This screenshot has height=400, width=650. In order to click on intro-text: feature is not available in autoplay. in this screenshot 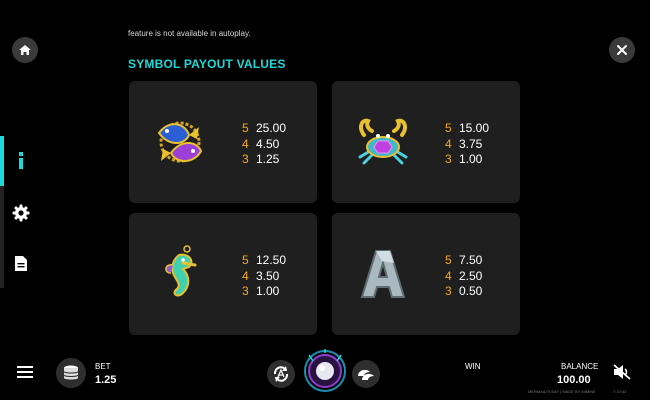, I will do `click(189, 33)`.